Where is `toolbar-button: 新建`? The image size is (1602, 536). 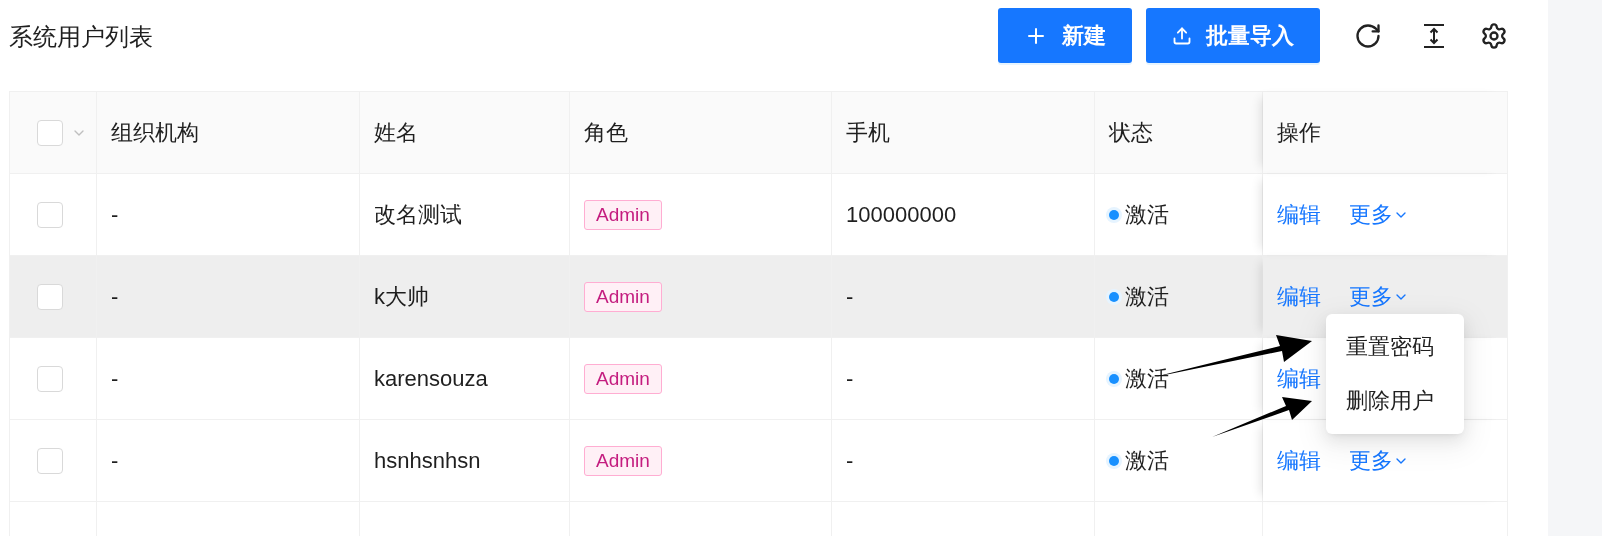 toolbar-button: 新建 is located at coordinates (1065, 35).